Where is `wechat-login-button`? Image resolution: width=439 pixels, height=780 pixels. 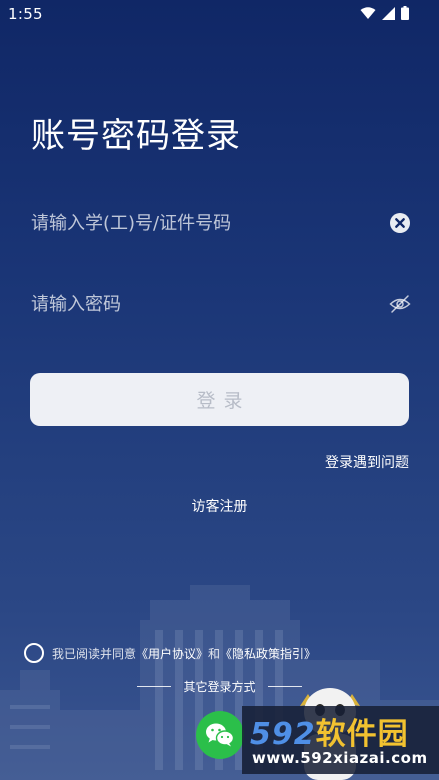 wechat-login-button is located at coordinates (220, 735).